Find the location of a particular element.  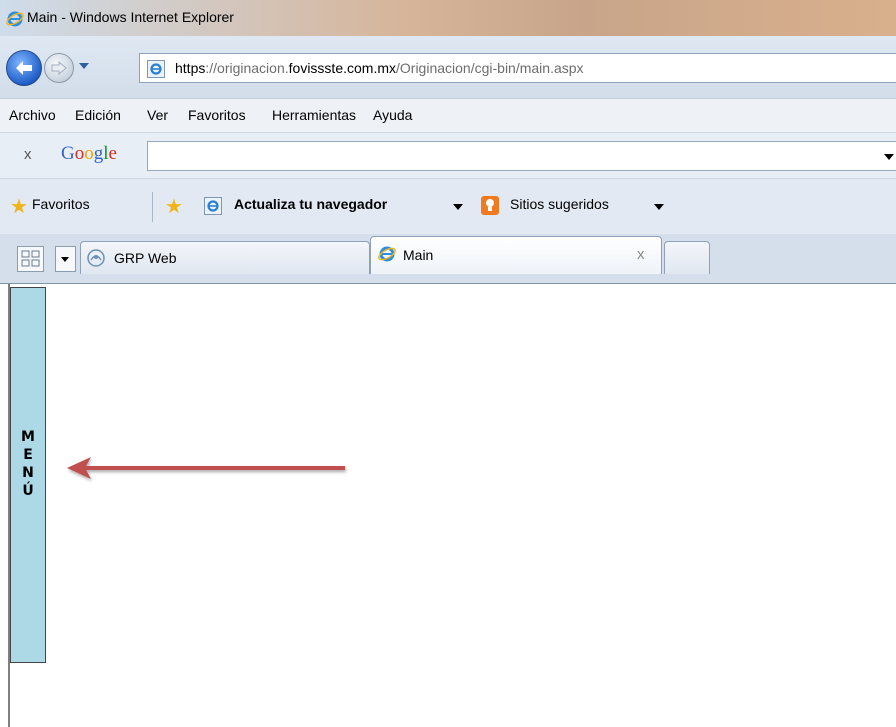

url-path: /Originacion/cgi-bin/main.aspx is located at coordinates (490, 68).